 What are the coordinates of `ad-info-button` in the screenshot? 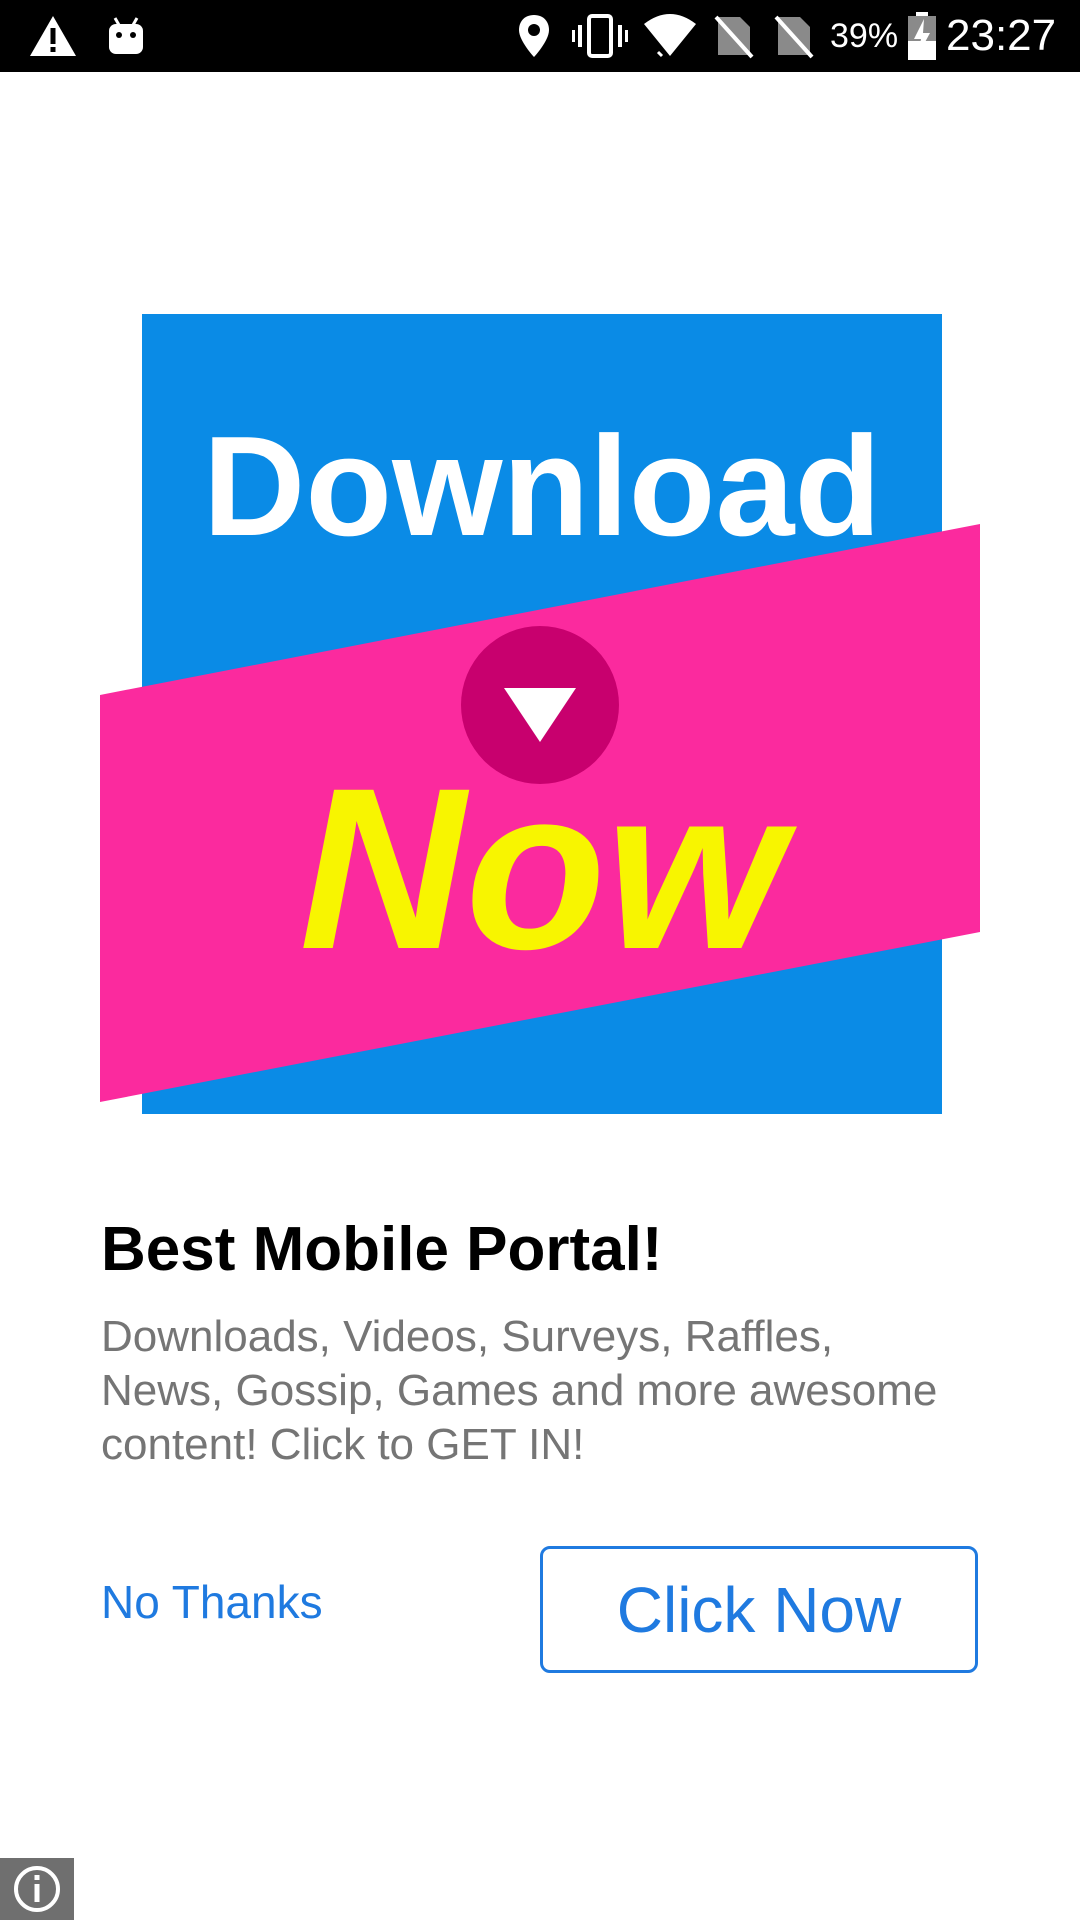 It's located at (37, 1889).